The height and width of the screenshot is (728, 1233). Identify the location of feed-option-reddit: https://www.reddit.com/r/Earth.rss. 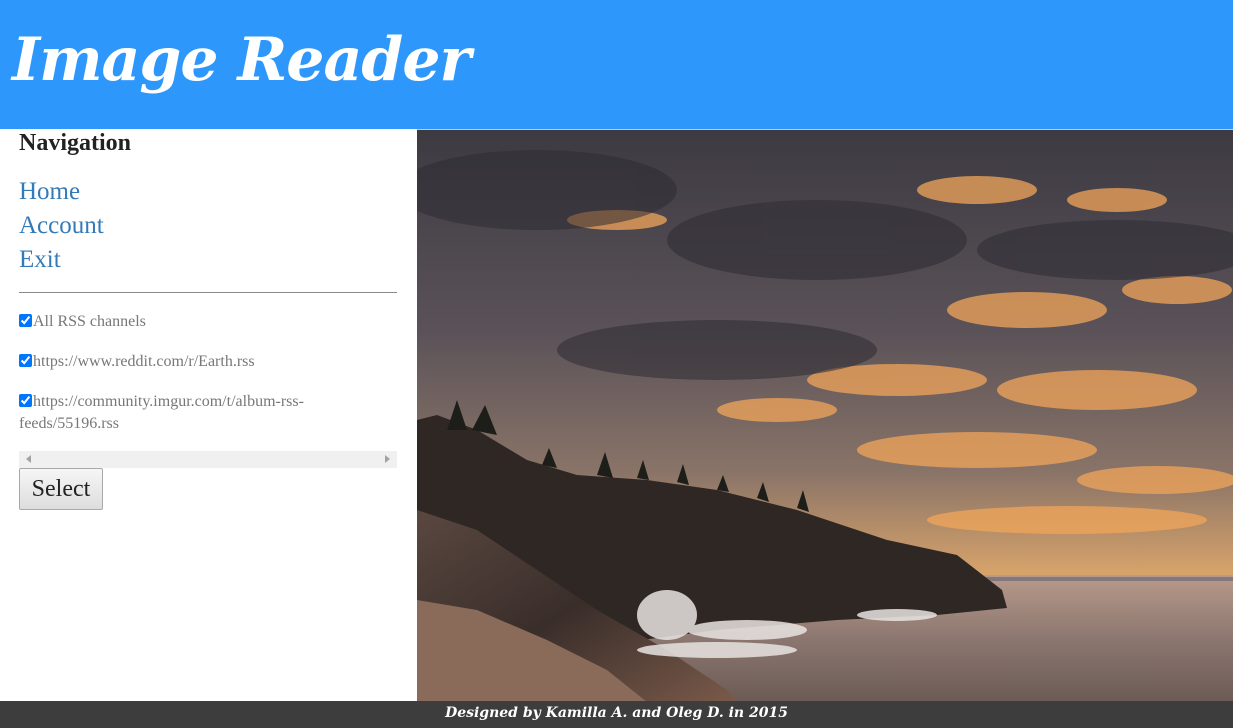
(199, 362).